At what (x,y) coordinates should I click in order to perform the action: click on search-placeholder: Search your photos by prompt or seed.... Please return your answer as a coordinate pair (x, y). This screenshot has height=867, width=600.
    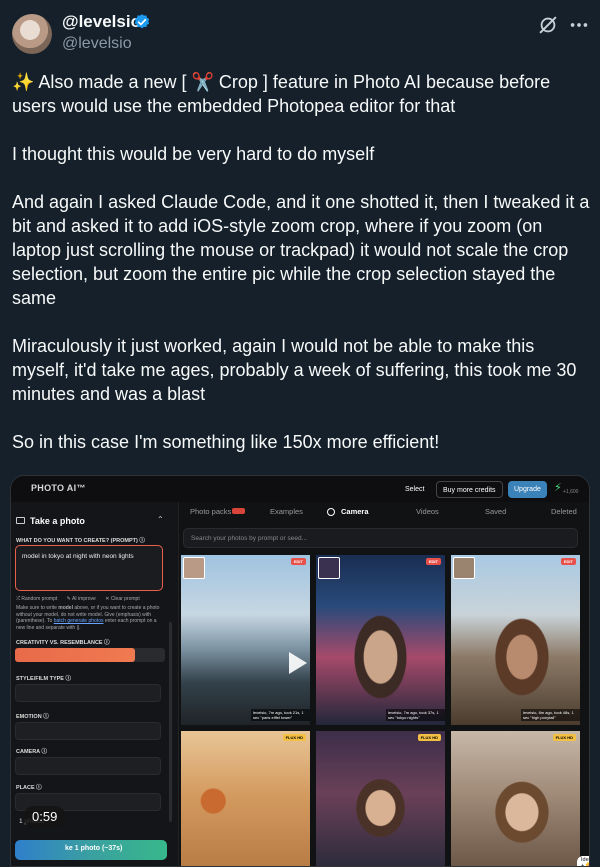
    Looking at the image, I should click on (249, 538).